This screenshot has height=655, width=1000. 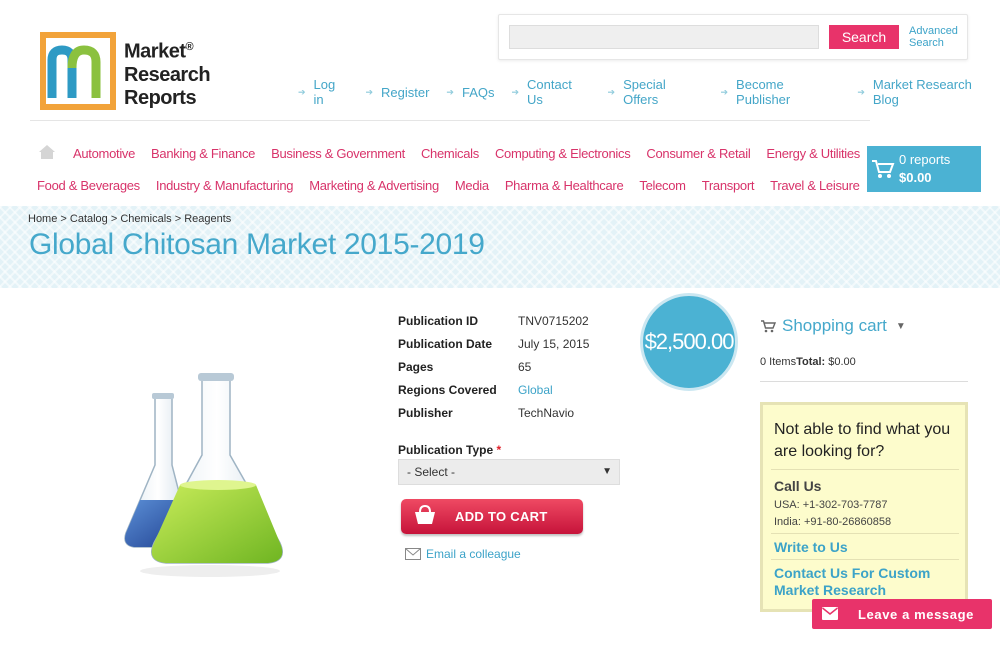 I want to click on logo-line-3: Reports, so click(x=160, y=97).